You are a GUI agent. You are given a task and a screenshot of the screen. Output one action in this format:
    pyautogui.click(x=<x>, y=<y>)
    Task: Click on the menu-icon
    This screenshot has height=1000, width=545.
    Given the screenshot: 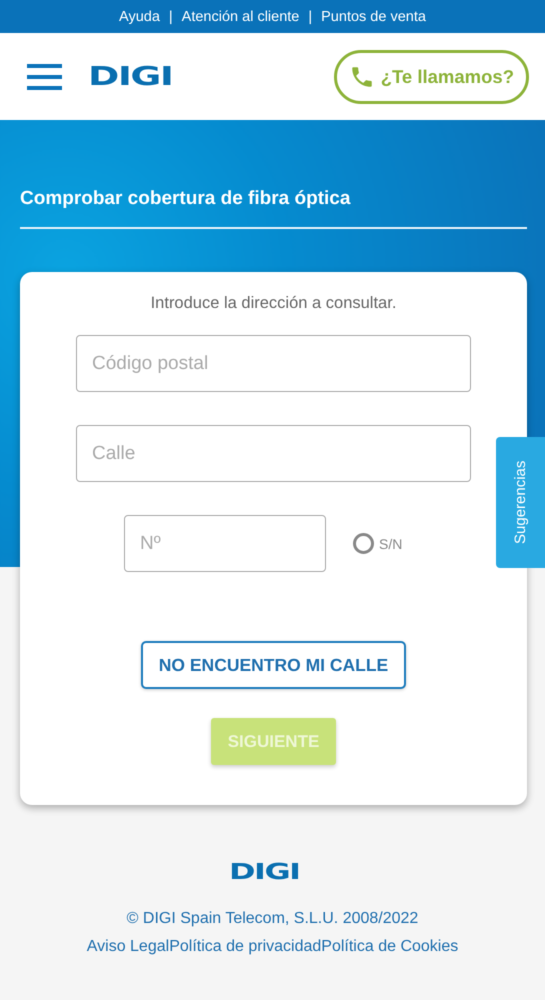 What is the action you would take?
    pyautogui.click(x=44, y=77)
    